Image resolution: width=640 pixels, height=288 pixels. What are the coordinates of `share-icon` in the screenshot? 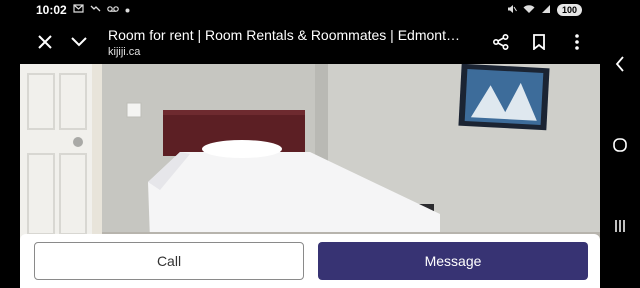 It's located at (501, 42).